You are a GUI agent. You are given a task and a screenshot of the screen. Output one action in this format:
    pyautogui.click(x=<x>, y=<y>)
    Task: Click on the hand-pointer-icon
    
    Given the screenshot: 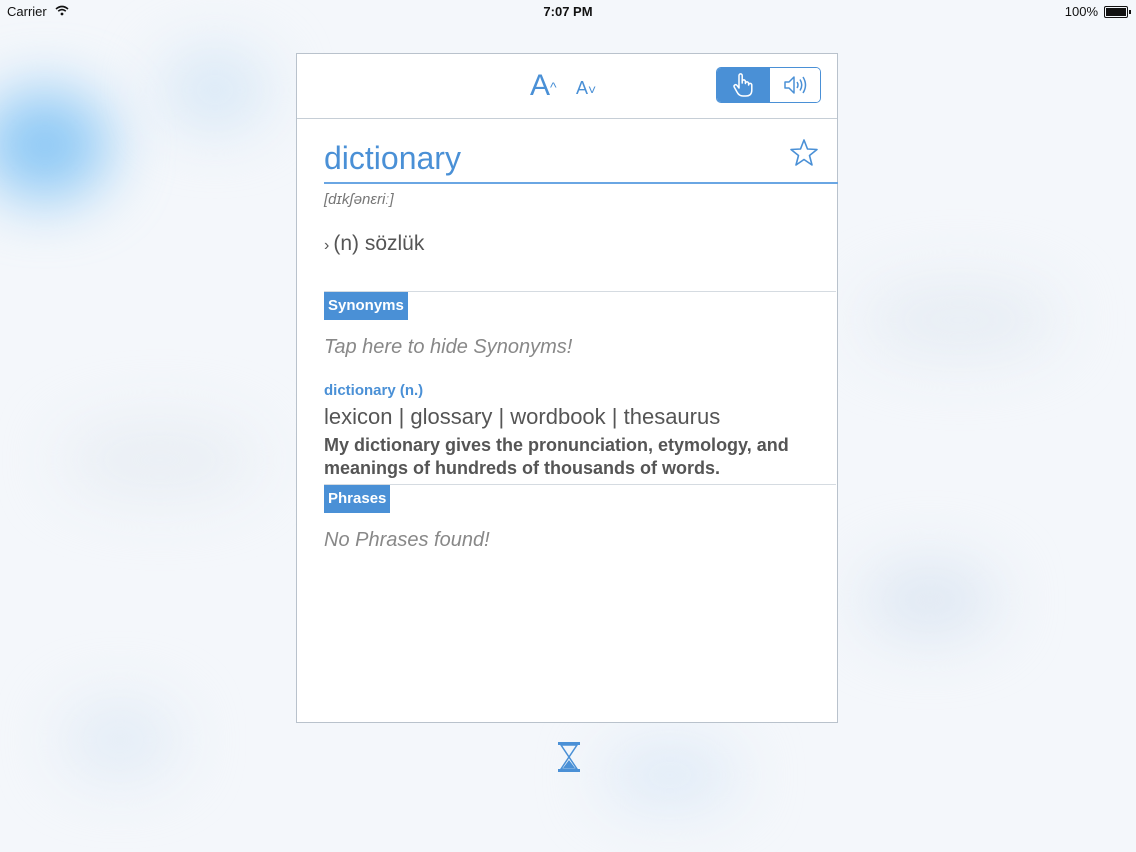 What is the action you would take?
    pyautogui.click(x=743, y=85)
    